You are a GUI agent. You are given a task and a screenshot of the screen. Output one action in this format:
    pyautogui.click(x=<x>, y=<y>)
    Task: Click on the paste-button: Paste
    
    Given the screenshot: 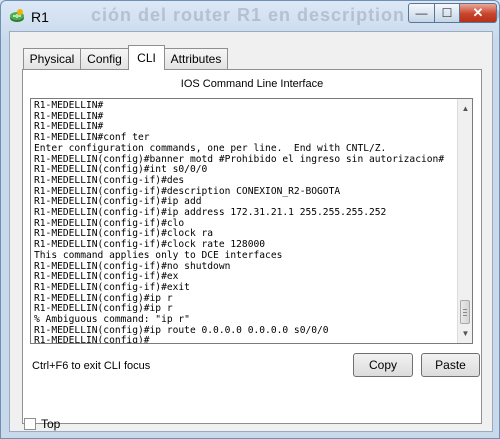 What is the action you would take?
    pyautogui.click(x=450, y=365)
    